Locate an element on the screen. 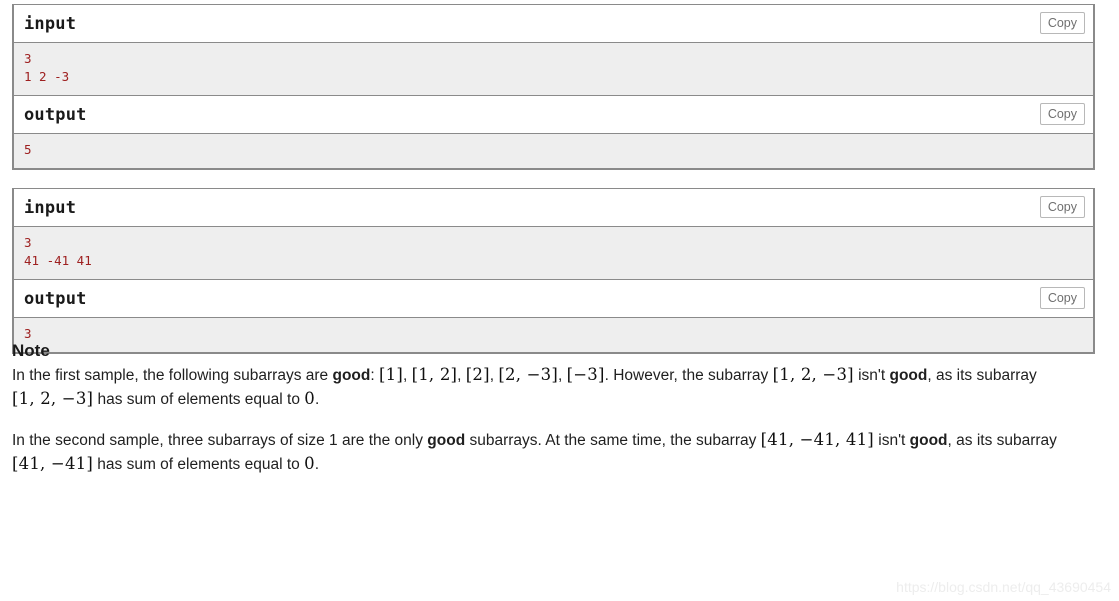  note1-text-9: , as its subarray is located at coordinates (982, 375).